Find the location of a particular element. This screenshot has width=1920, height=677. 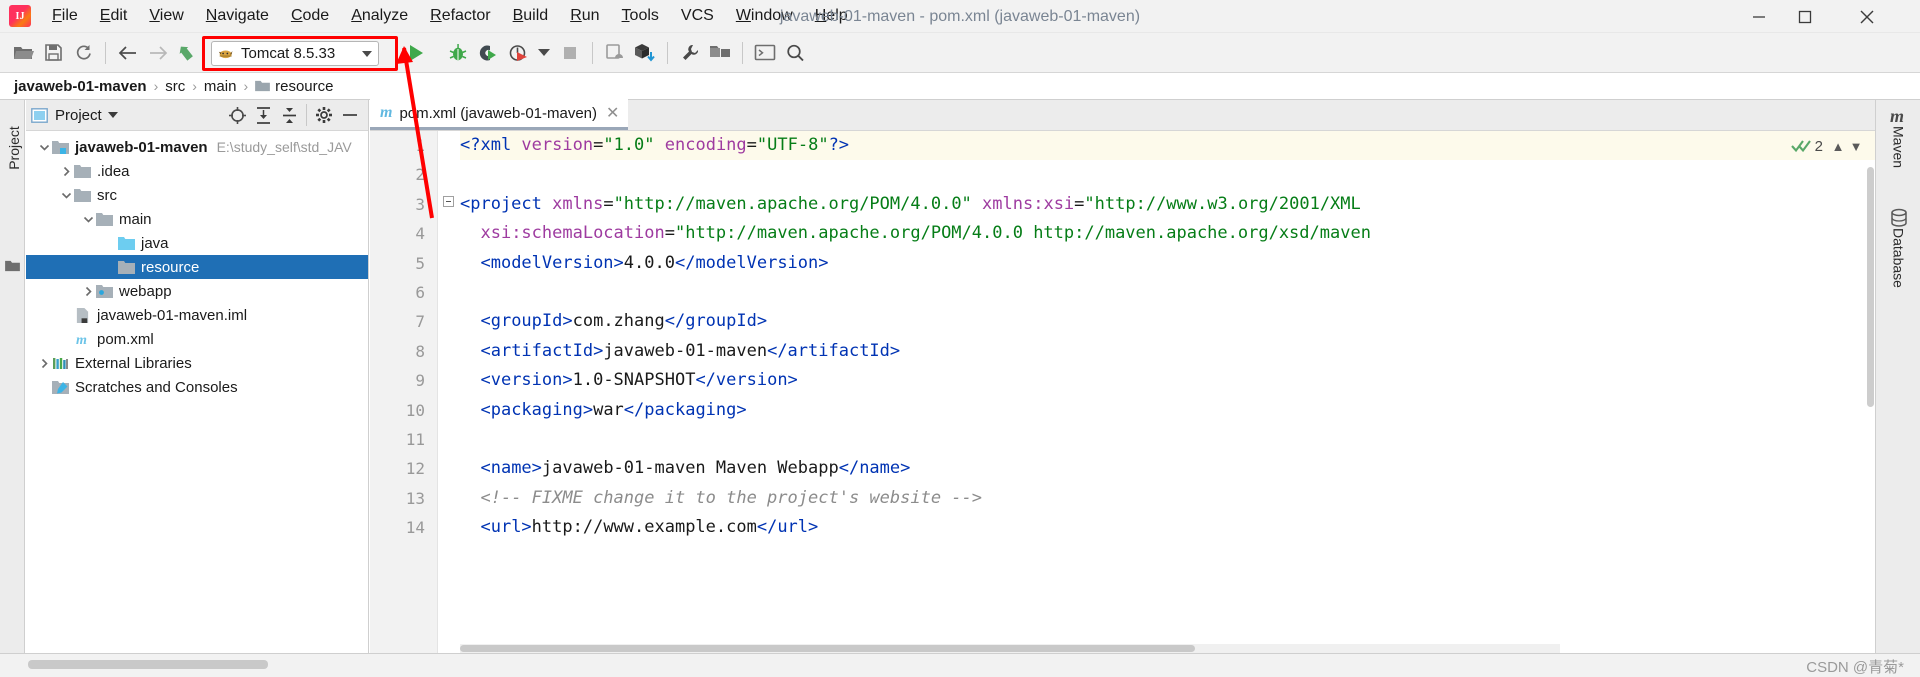

stop-button is located at coordinates (570, 53).